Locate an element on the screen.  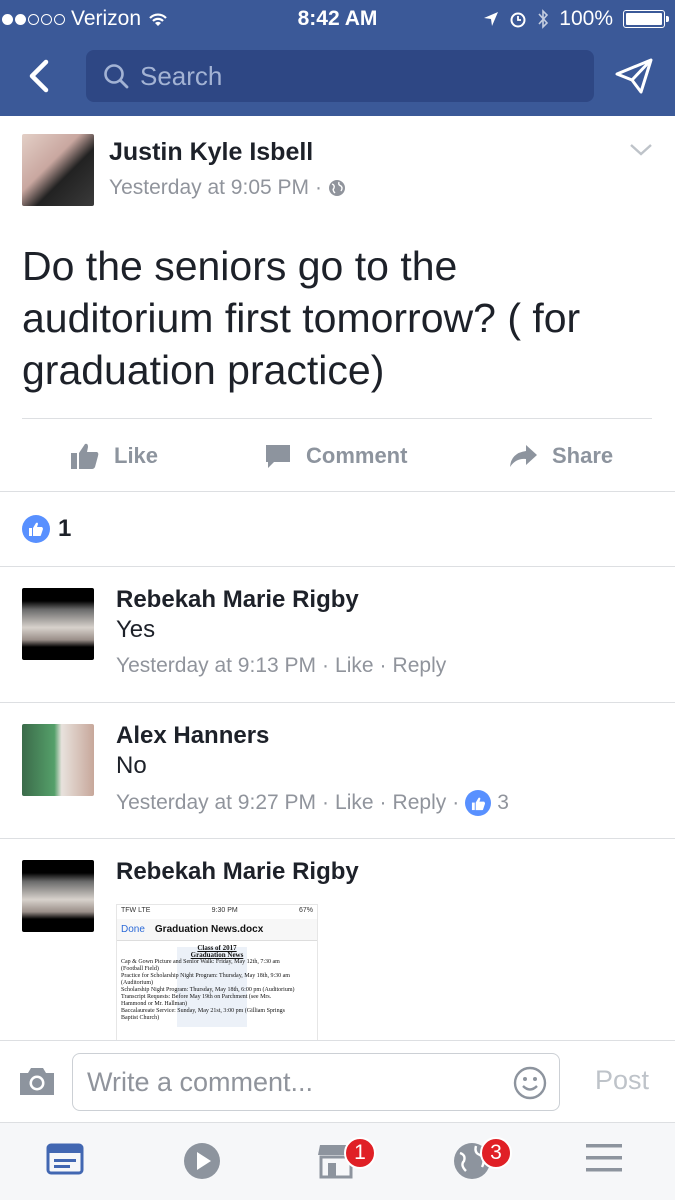
like-reaction-icon is located at coordinates (36, 529).